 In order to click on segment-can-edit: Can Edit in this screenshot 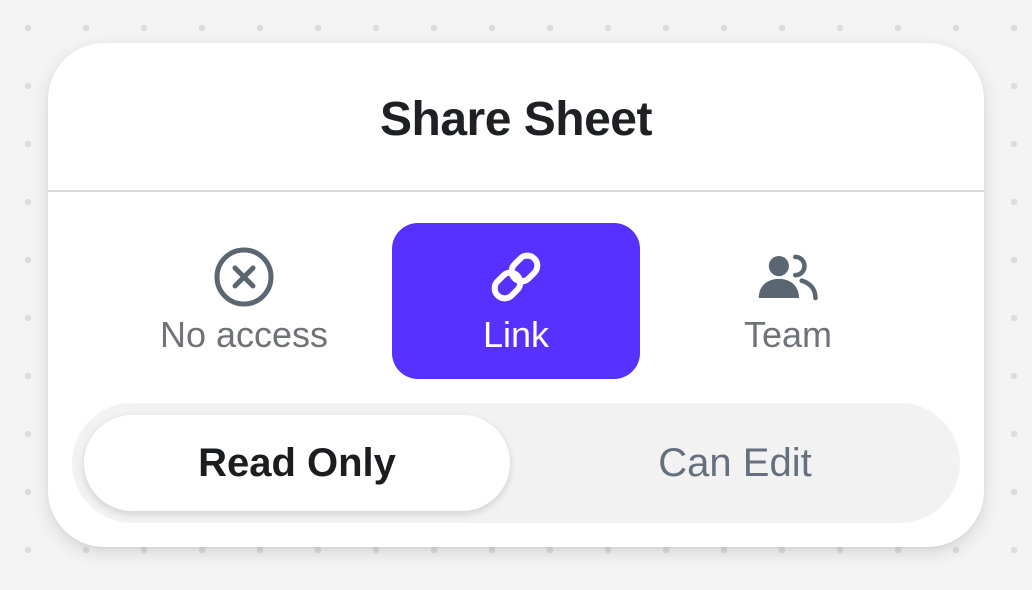, I will do `click(735, 463)`.